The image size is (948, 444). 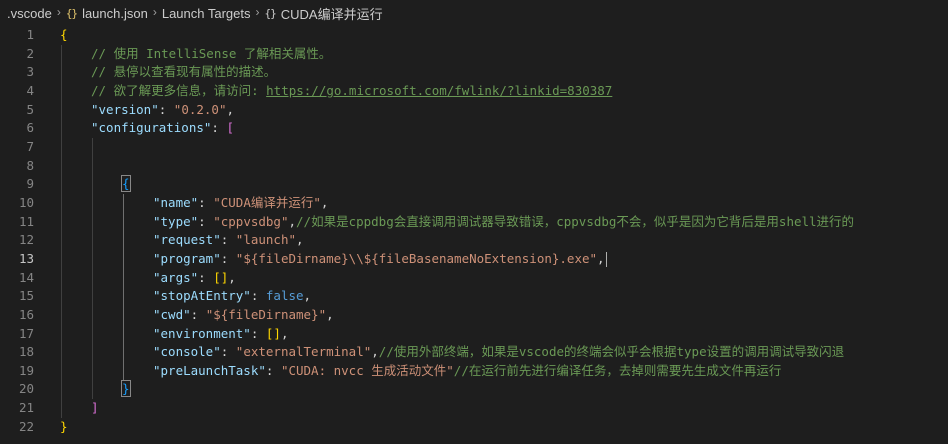 I want to click on code-token: "cppvsdbg", so click(x=251, y=221).